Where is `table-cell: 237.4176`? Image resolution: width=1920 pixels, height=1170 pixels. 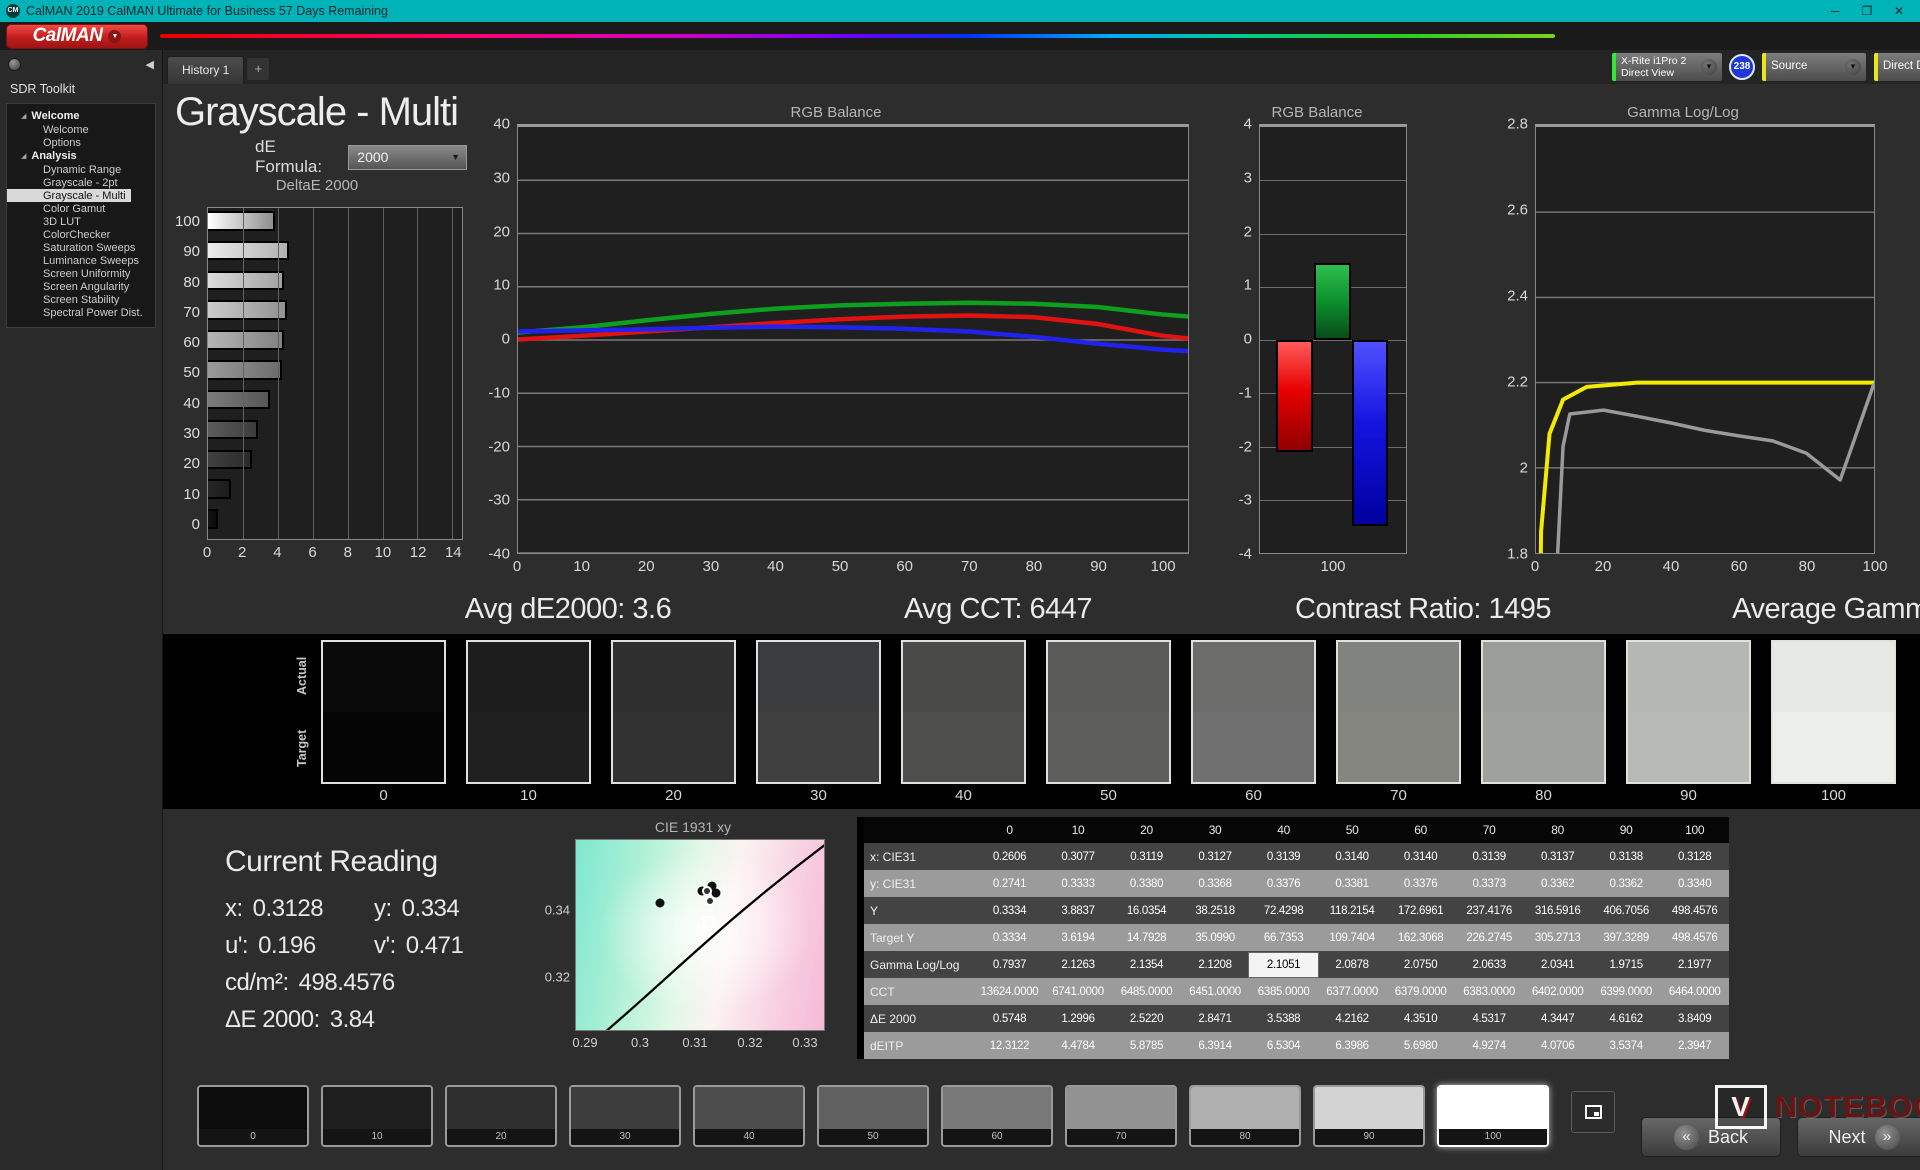
table-cell: 237.4176 is located at coordinates (1489, 911).